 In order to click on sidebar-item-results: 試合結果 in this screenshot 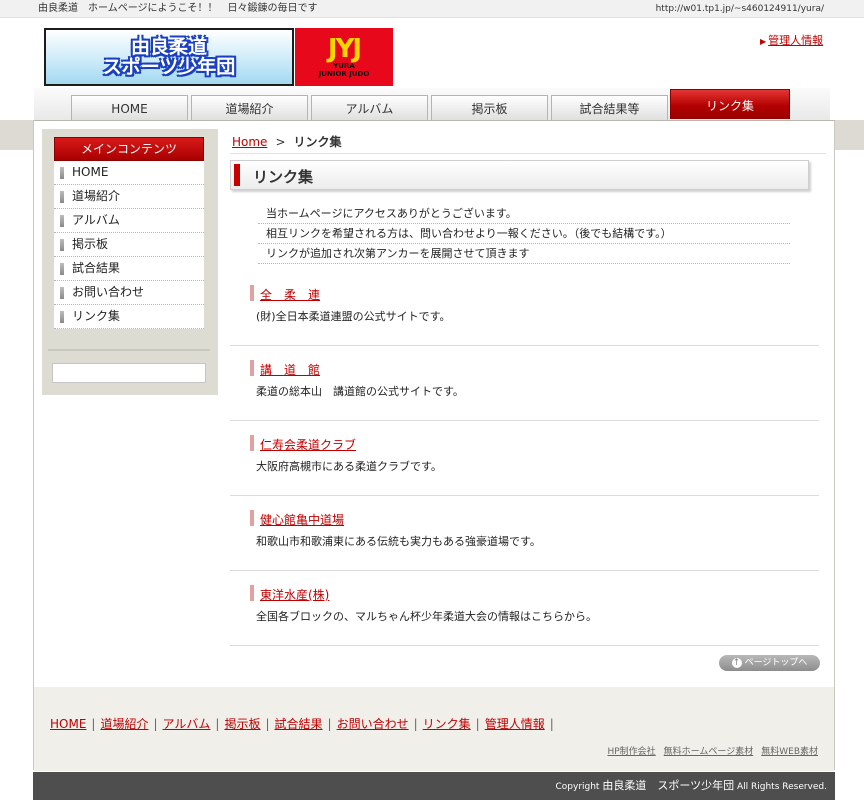, I will do `click(129, 269)`.